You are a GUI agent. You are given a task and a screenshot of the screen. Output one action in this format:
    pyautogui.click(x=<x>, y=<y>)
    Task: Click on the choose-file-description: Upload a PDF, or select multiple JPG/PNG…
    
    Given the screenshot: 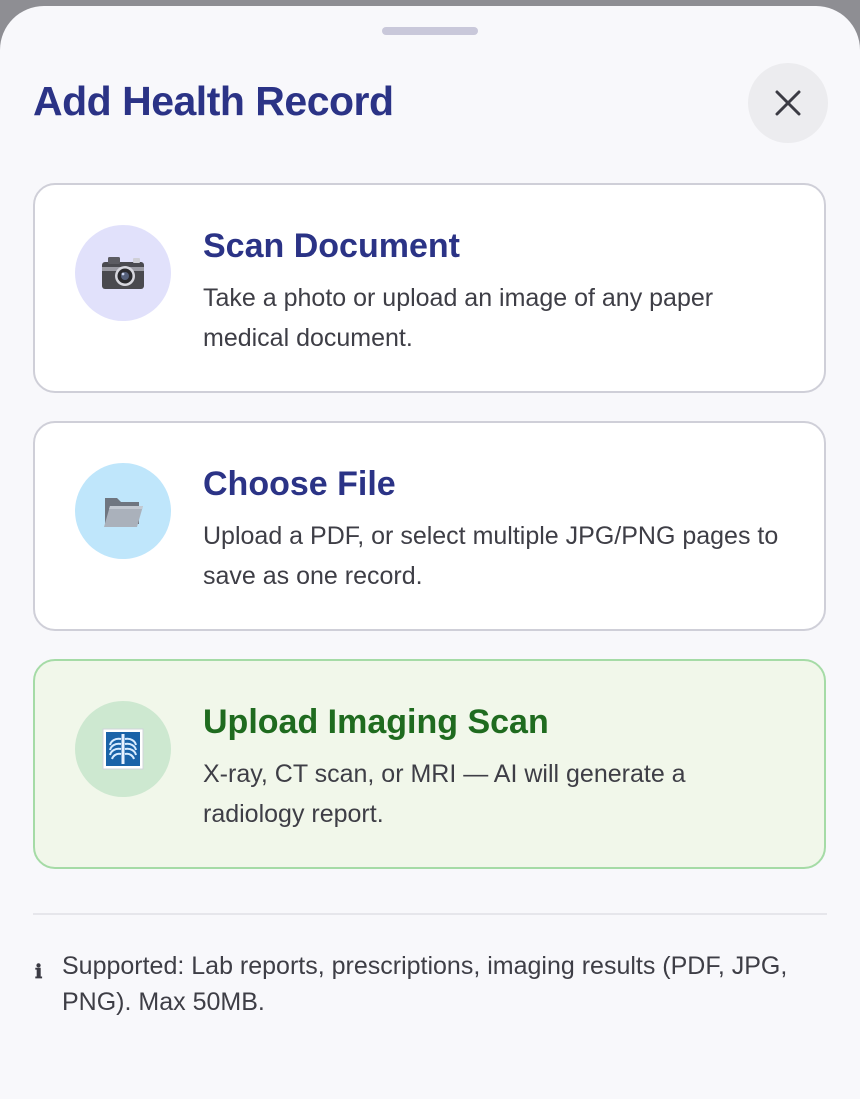 What is the action you would take?
    pyautogui.click(x=491, y=556)
    